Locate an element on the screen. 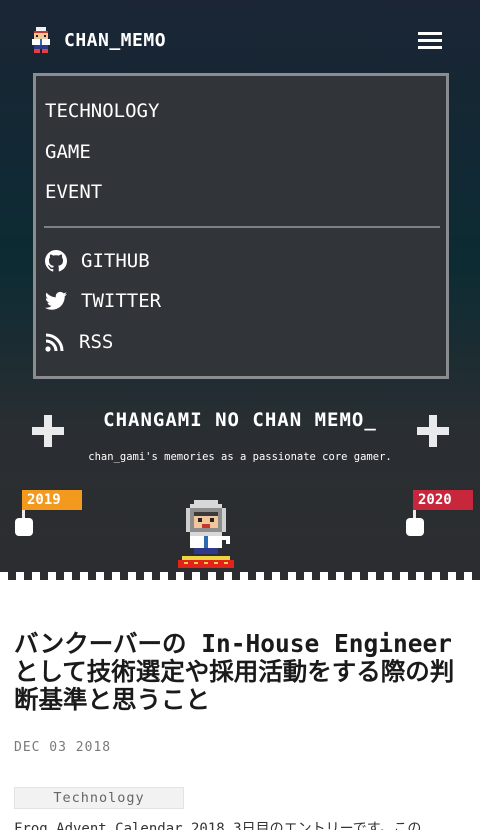 The height and width of the screenshot is (830, 480). menu-item-event: EVENT is located at coordinates (73, 192).